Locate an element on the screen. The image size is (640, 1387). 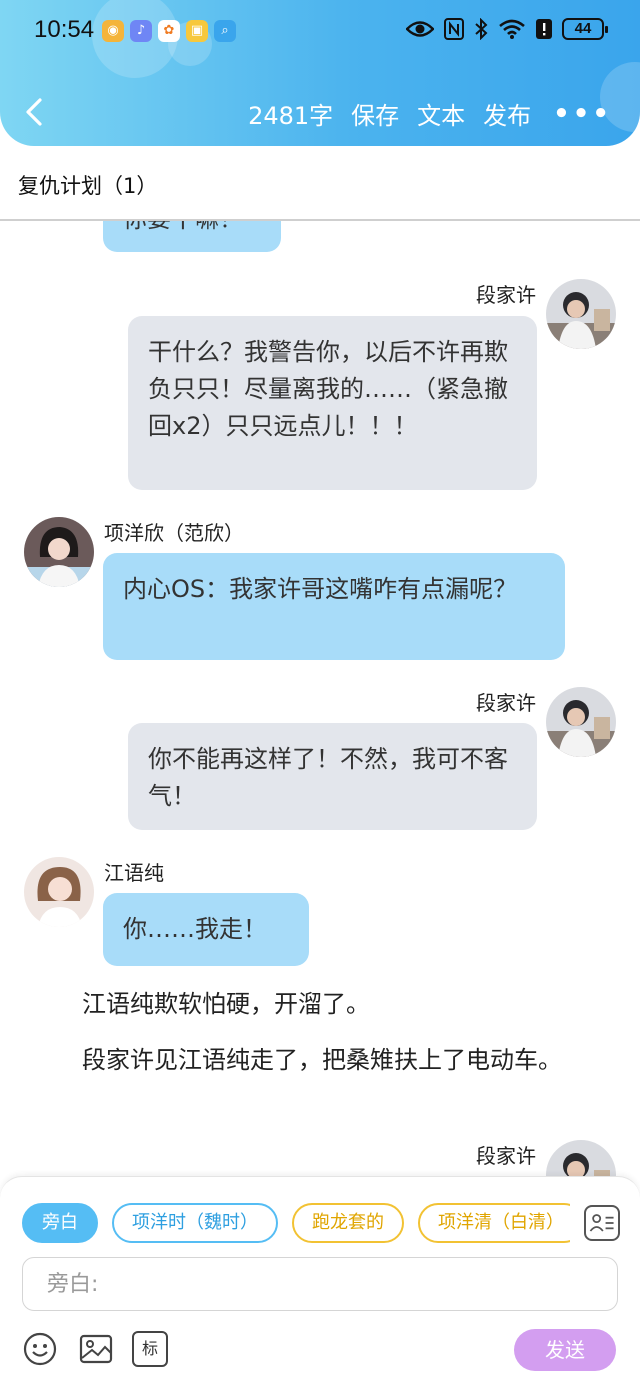
shopping-app-icon: ✿ is located at coordinates (169, 31).